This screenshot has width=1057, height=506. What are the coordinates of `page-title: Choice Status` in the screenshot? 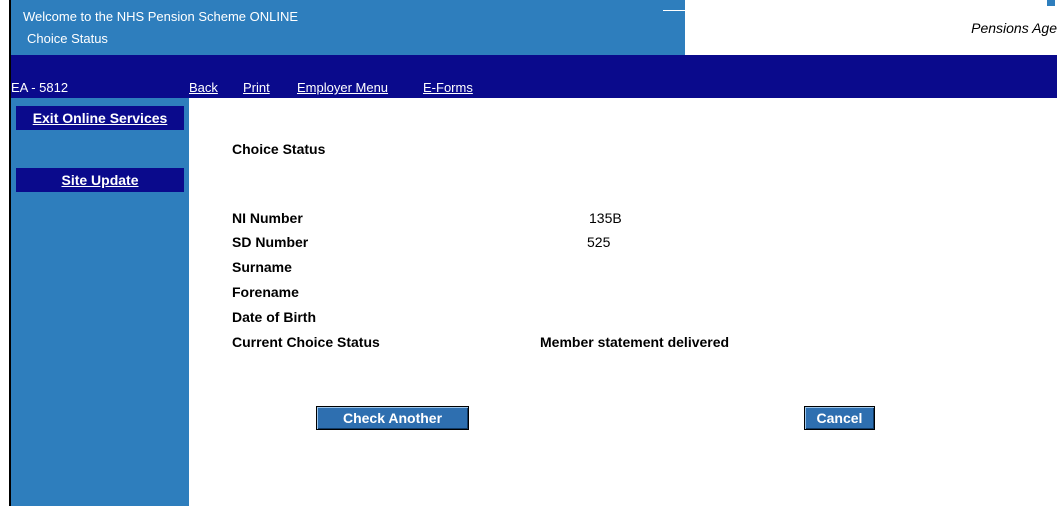 It's located at (279, 149).